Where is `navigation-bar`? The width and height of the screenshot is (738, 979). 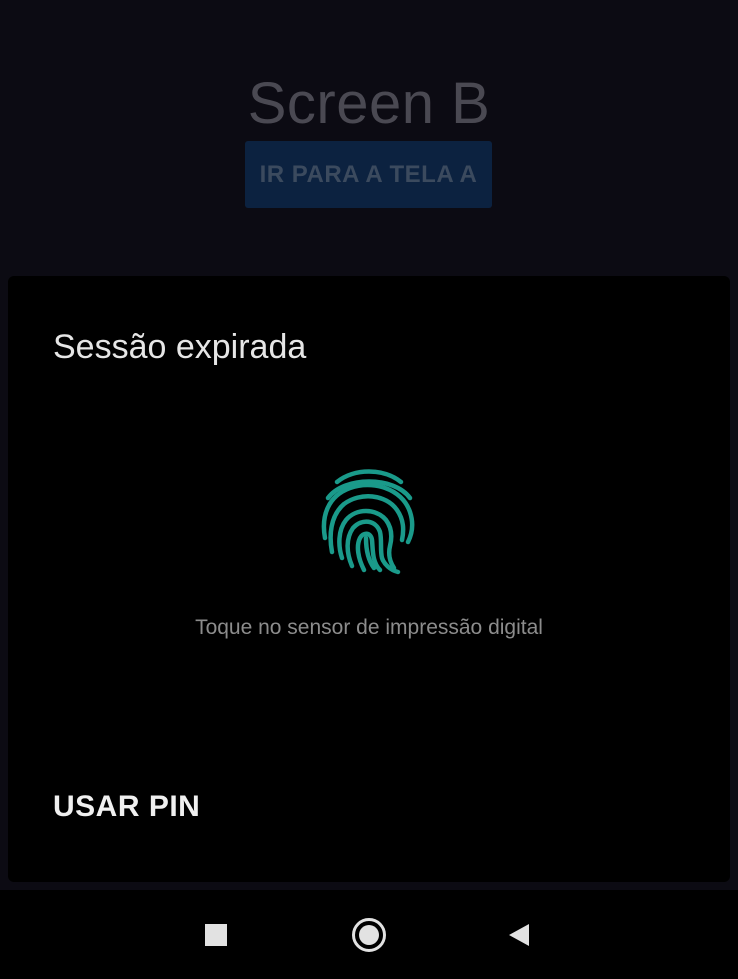 navigation-bar is located at coordinates (369, 934).